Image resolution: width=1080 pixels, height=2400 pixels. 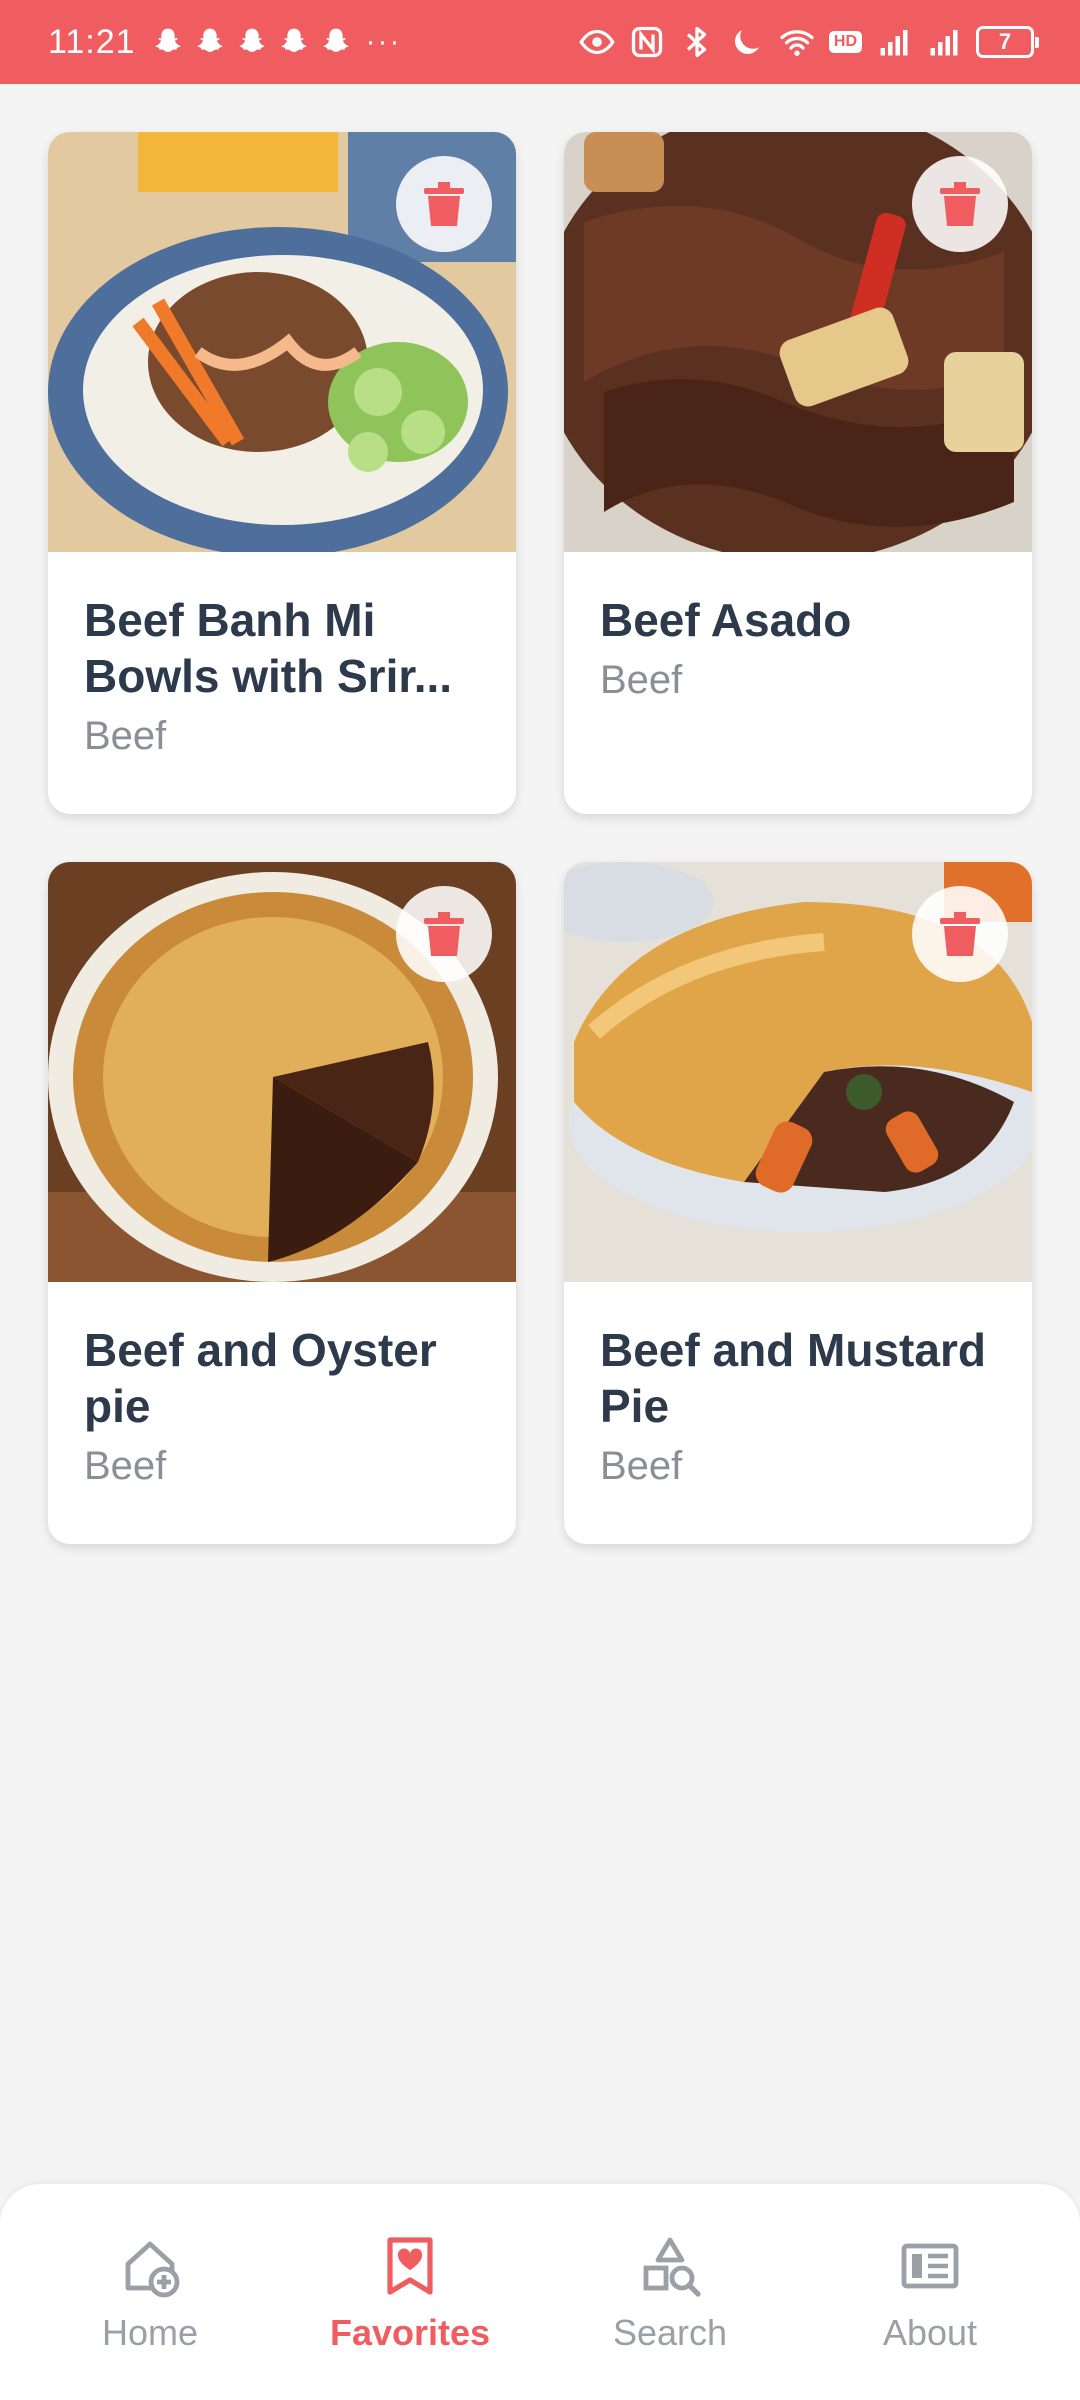 What do you see at coordinates (92, 41) in the screenshot?
I see `status-time: 11:21` at bounding box center [92, 41].